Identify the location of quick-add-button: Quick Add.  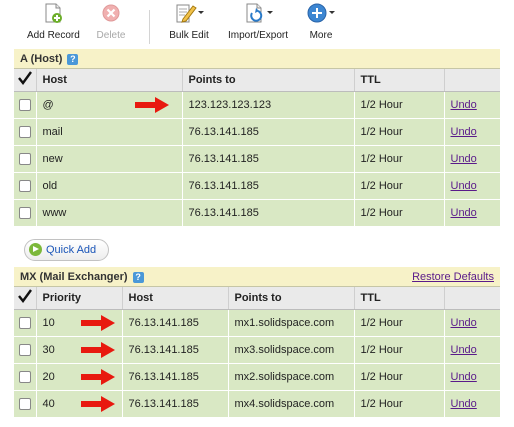
(67, 250).